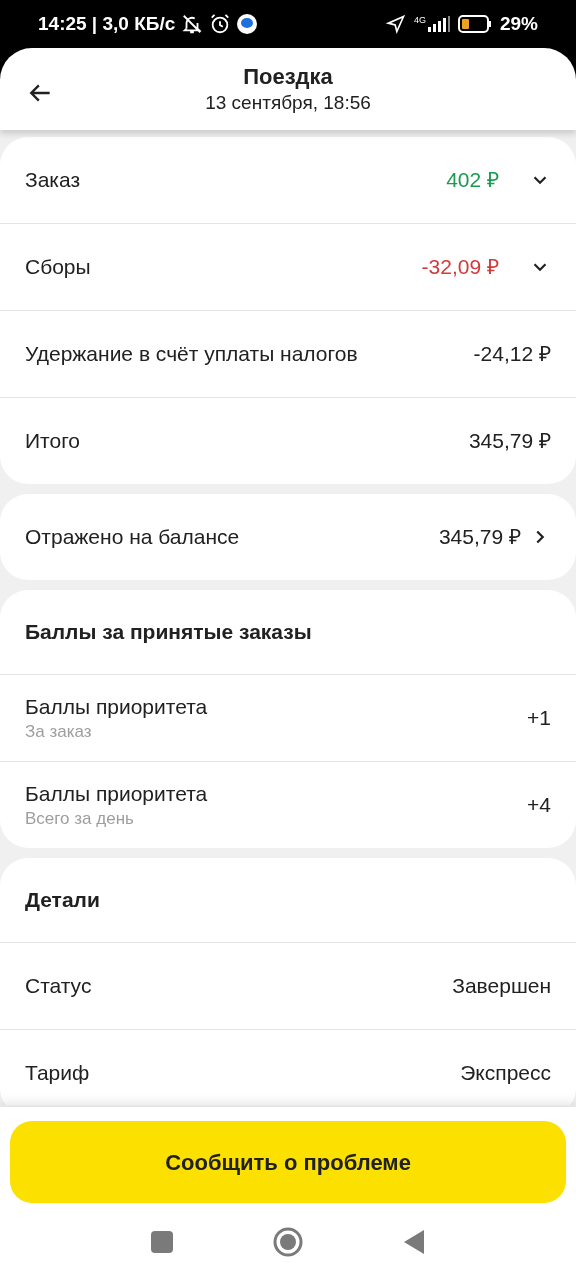 The image size is (576, 1280). I want to click on screen-title: Поездка, so click(288, 77).